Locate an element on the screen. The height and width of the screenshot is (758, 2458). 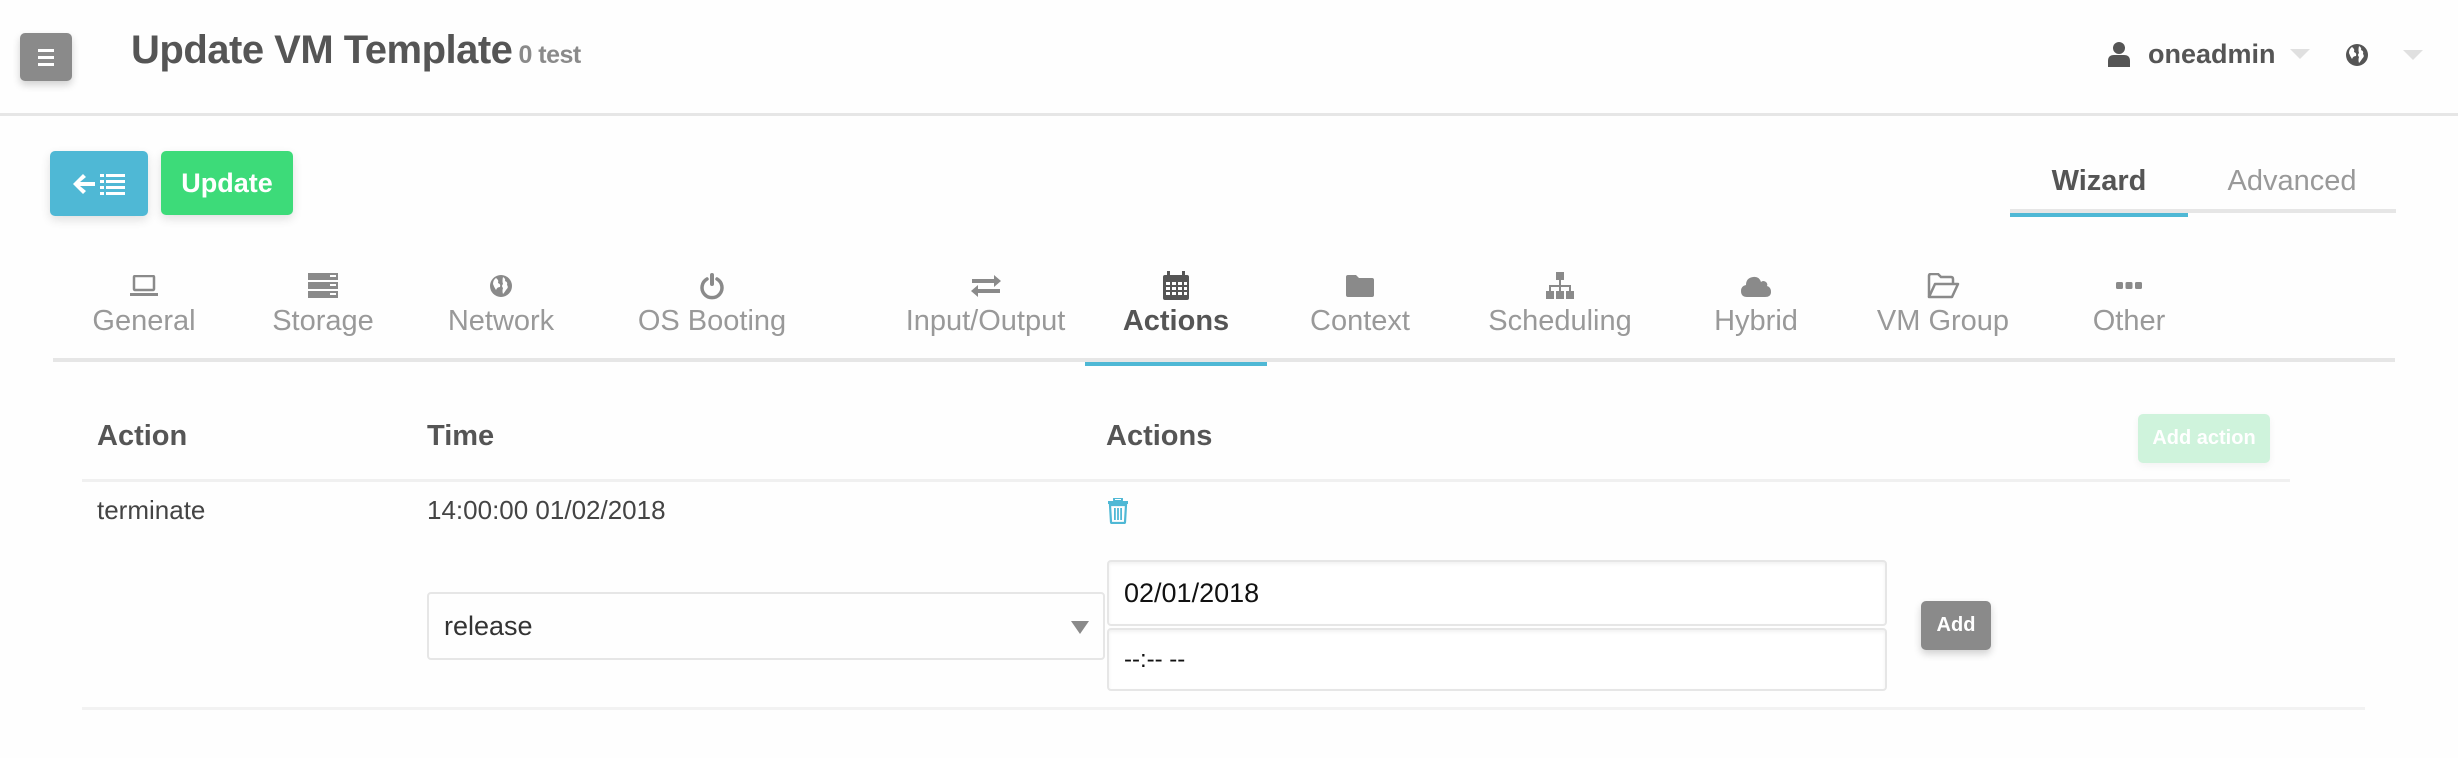
tab-label: Actions is located at coordinates (1176, 321).